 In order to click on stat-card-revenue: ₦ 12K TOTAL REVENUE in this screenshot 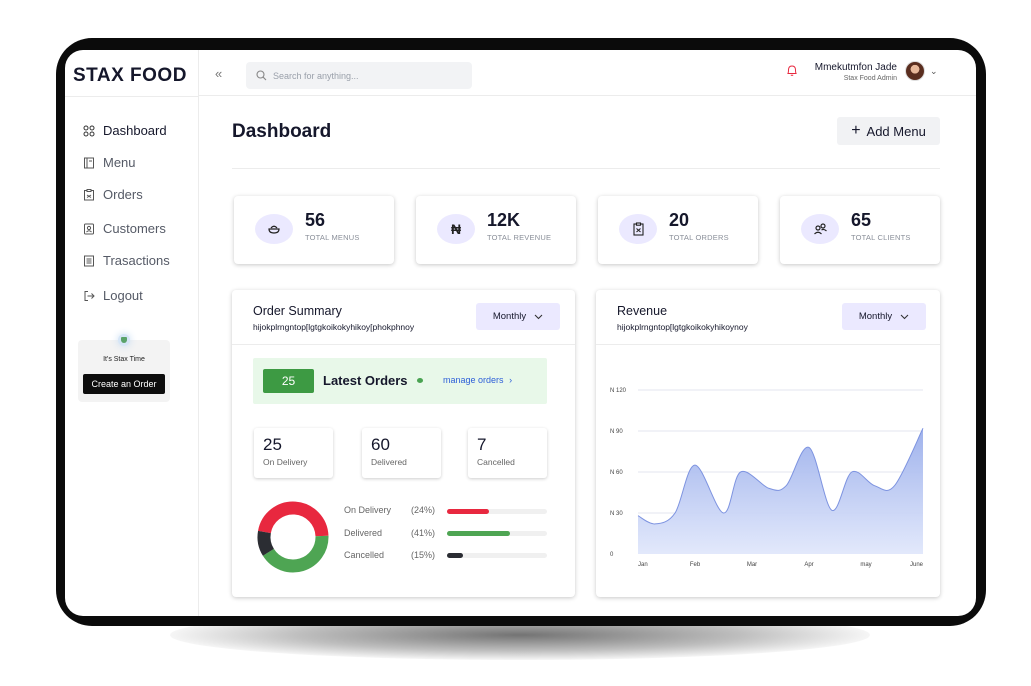, I will do `click(496, 230)`.